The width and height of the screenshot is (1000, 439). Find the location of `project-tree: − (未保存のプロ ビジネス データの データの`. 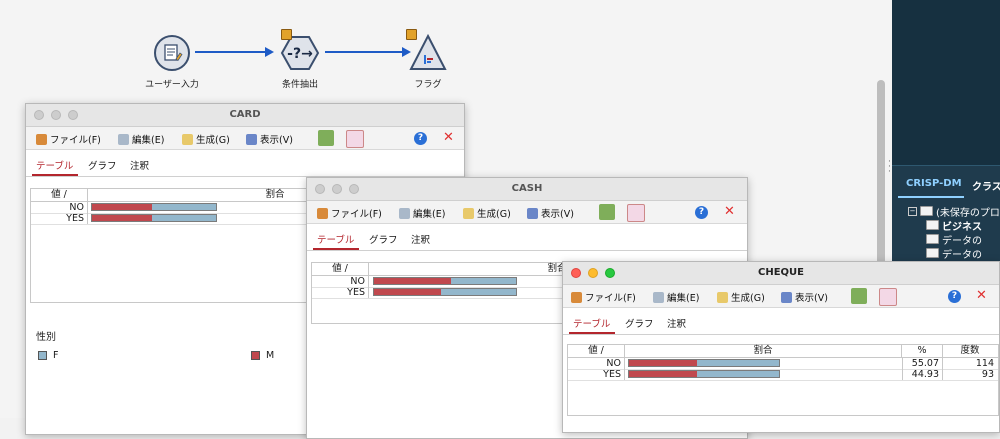

project-tree: − (未保存のプロ ビジネス データの データの is located at coordinates (954, 232).